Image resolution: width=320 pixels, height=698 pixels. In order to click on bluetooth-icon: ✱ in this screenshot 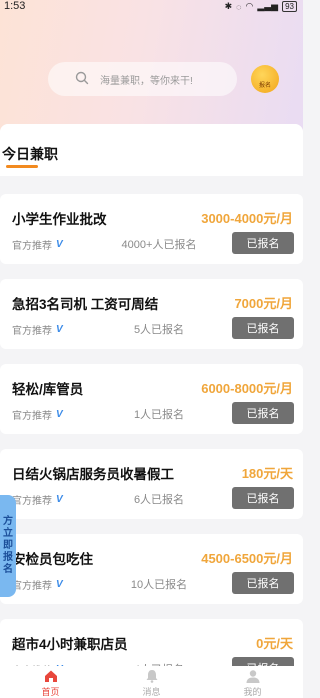, I will do `click(228, 6)`.